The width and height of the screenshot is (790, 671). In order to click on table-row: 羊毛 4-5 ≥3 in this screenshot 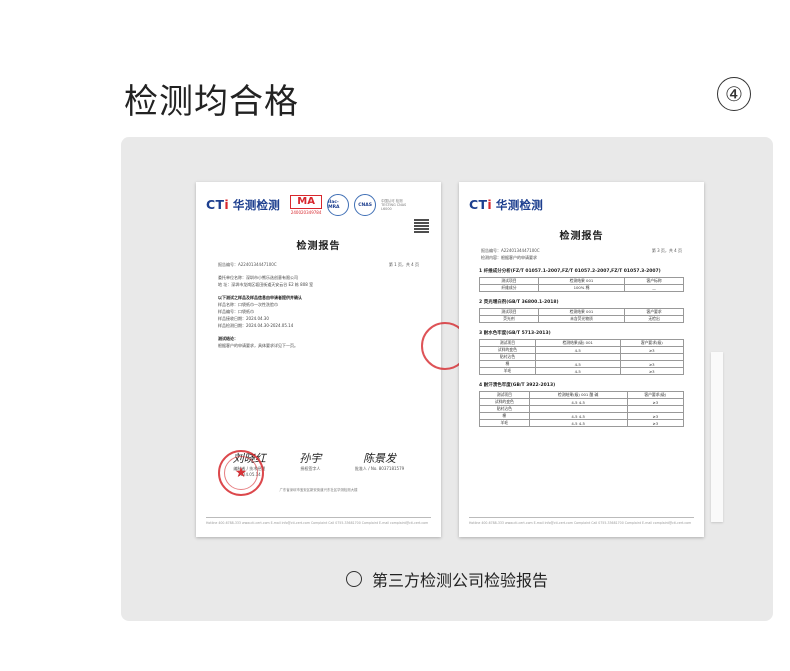, I will do `click(582, 371)`.